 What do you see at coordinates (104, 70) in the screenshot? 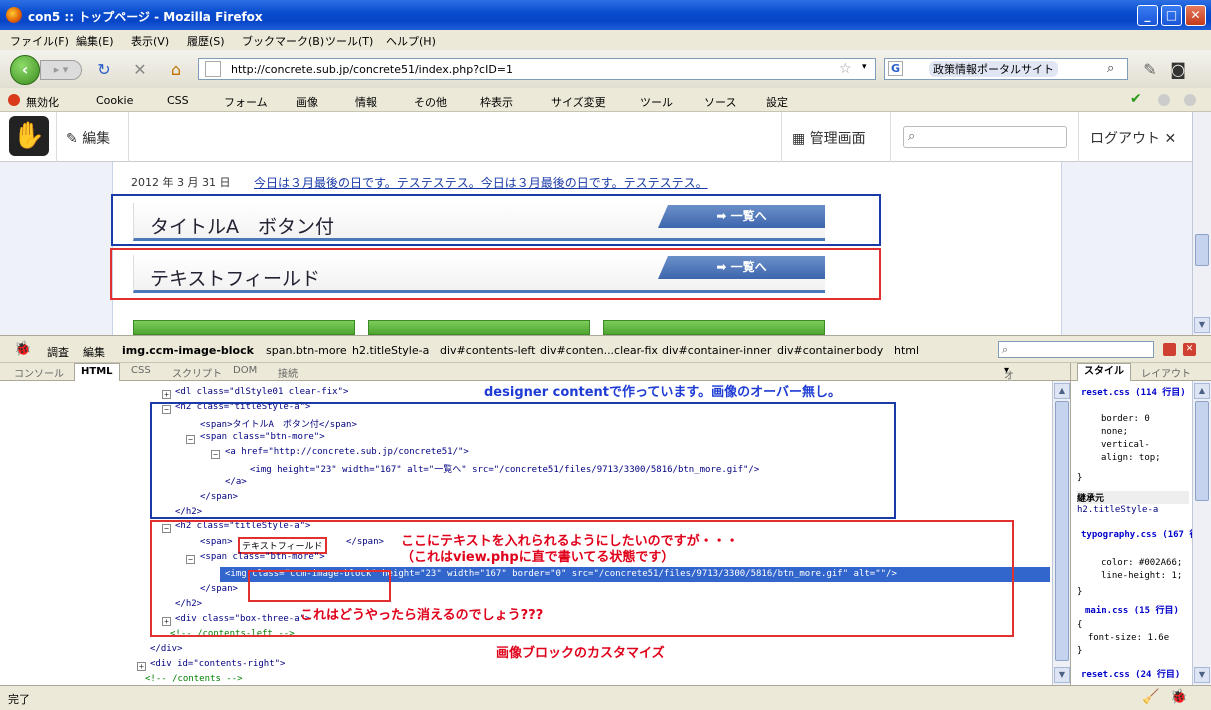
I see `reload-icon: ↻` at bounding box center [104, 70].